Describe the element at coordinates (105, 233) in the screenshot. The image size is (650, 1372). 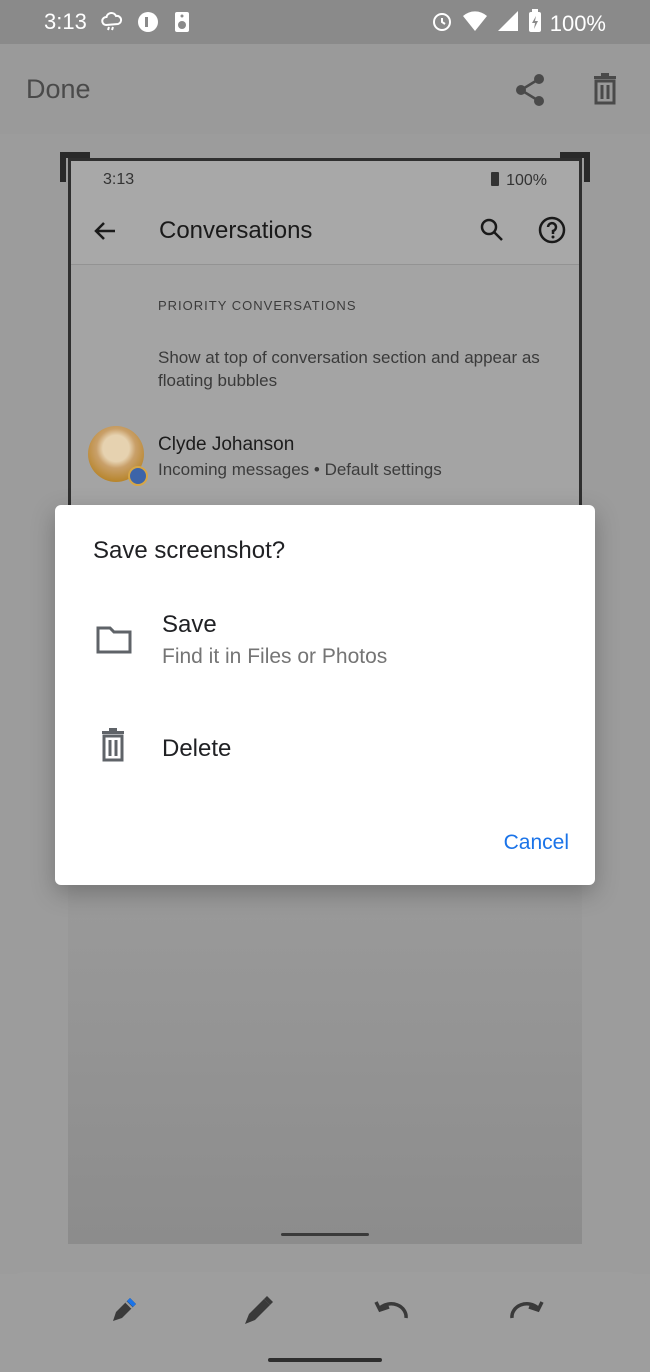
I see `back-arrow-icon` at that location.